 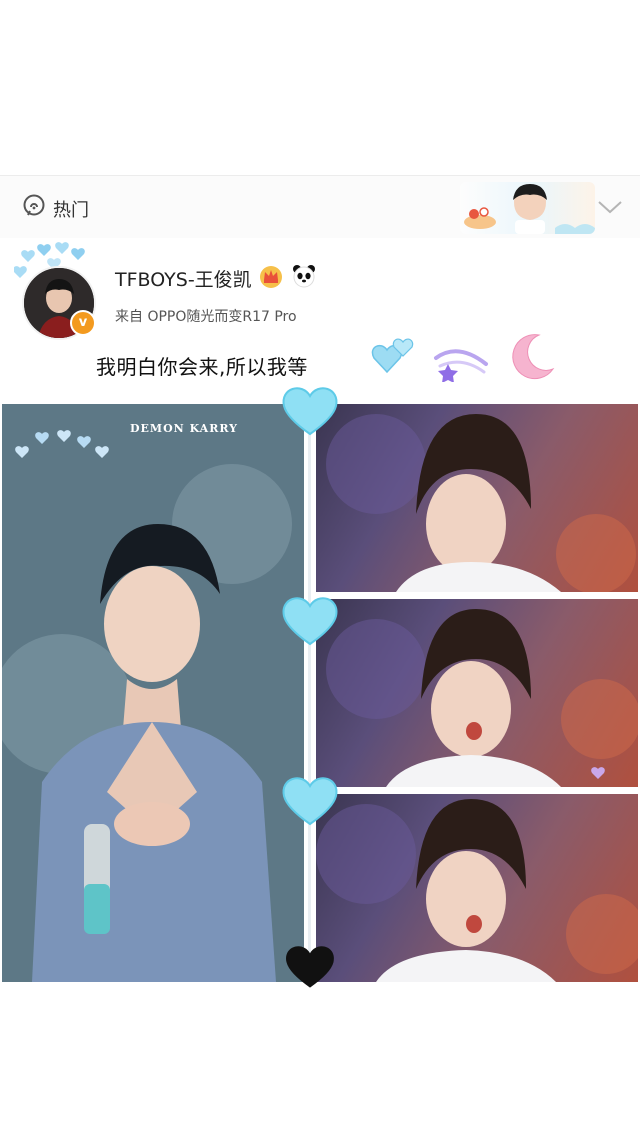 What do you see at coordinates (533, 357) in the screenshot?
I see `moon-icon` at bounding box center [533, 357].